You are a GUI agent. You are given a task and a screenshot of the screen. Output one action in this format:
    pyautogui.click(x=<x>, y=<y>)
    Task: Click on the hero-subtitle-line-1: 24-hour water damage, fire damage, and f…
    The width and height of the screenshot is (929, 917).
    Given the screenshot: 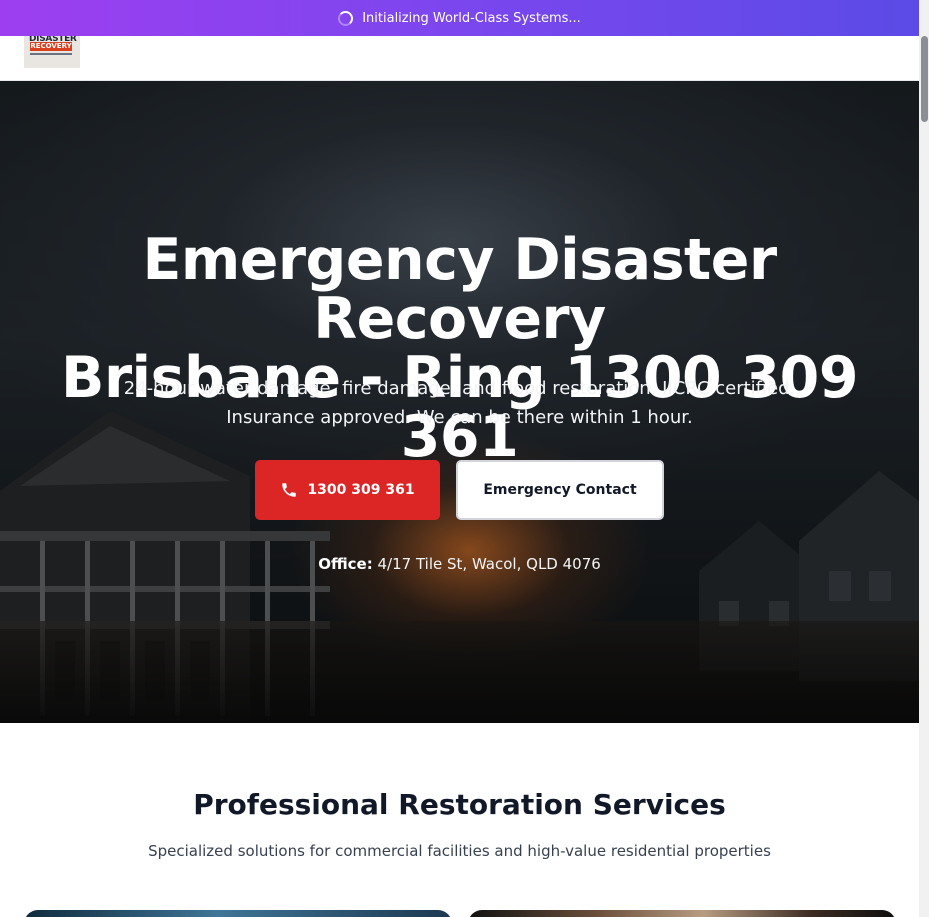 What is the action you would take?
    pyautogui.click(x=459, y=388)
    